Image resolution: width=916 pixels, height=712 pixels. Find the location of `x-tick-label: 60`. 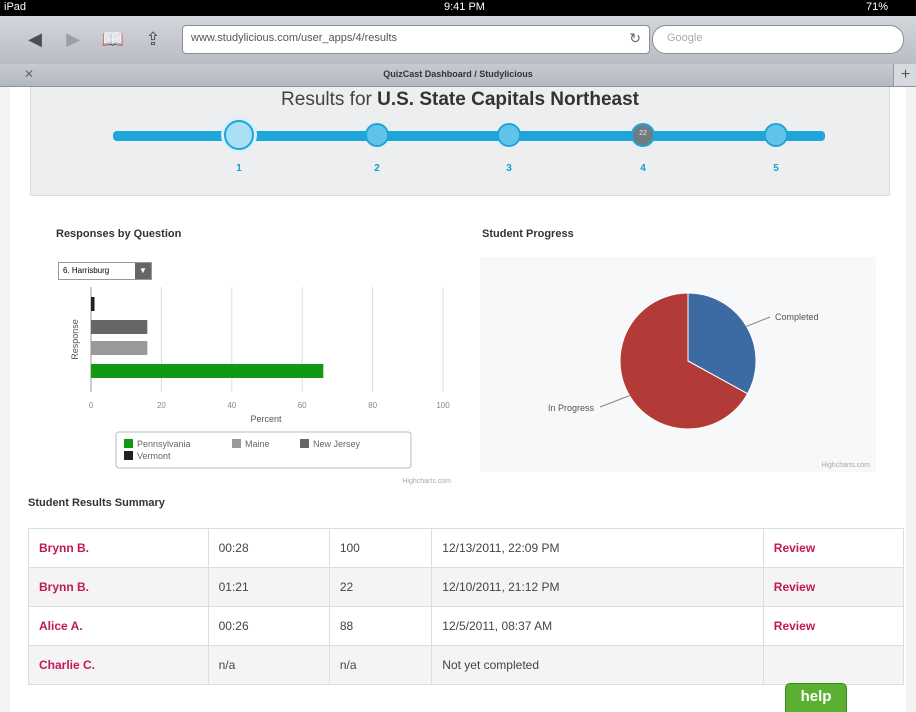

x-tick-label: 60 is located at coordinates (302, 405).